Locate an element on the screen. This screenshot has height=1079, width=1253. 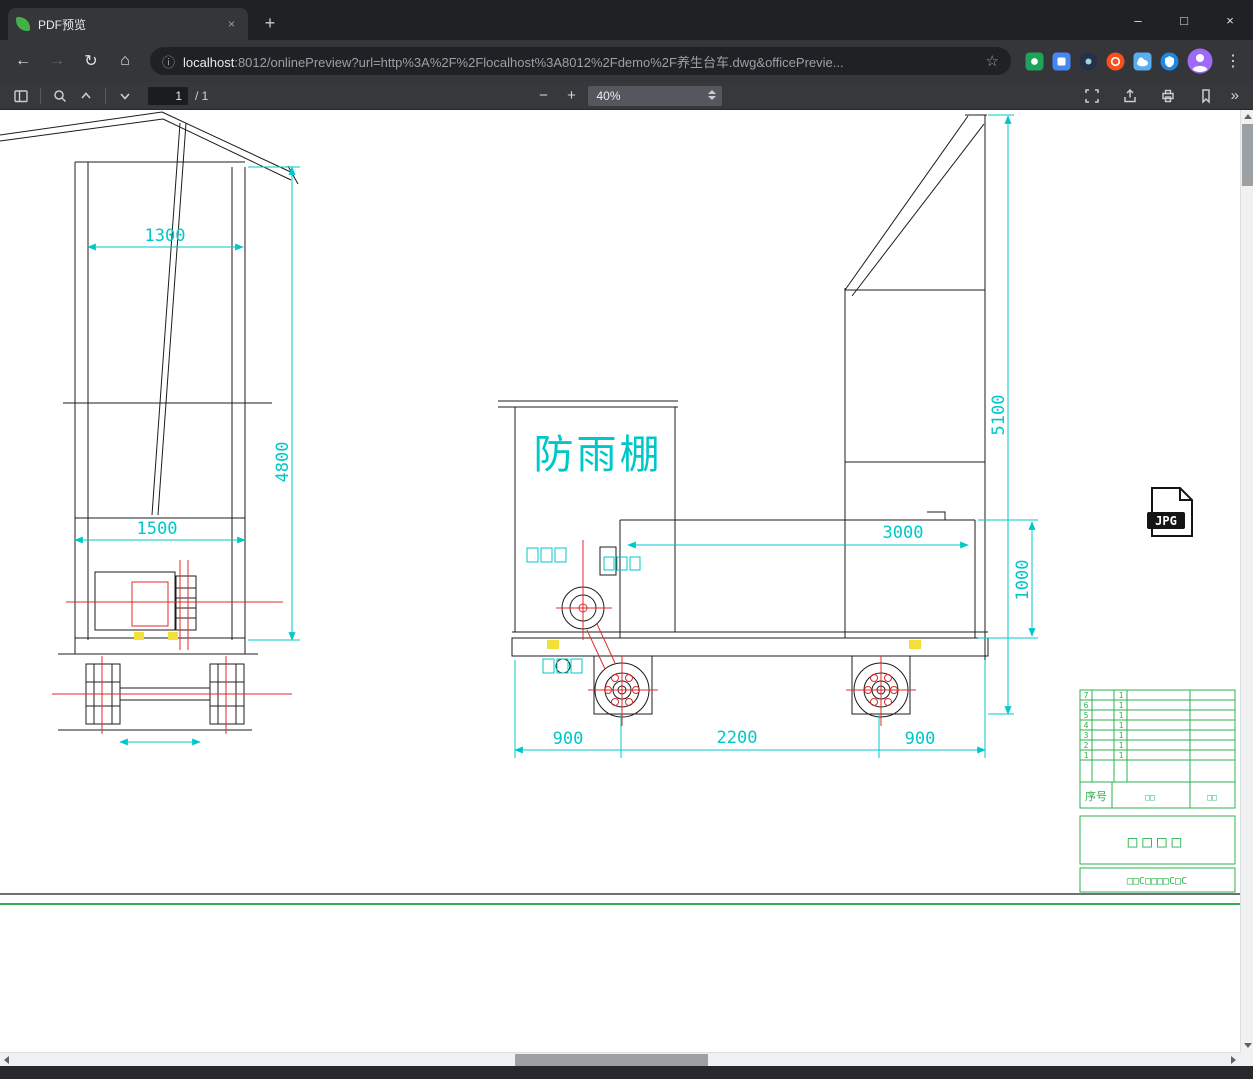
pdf-toolbar-right: » is located at coordinates (1159, 96).